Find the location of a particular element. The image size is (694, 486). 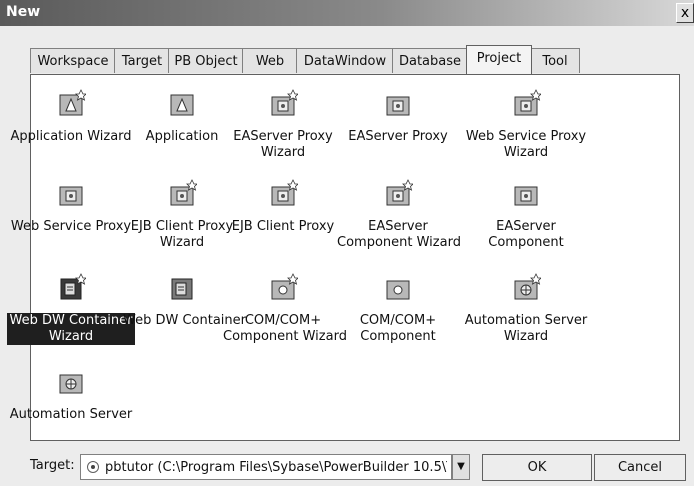

project-item-label: EAServer Proxy Wizard is located at coordinates (283, 144).